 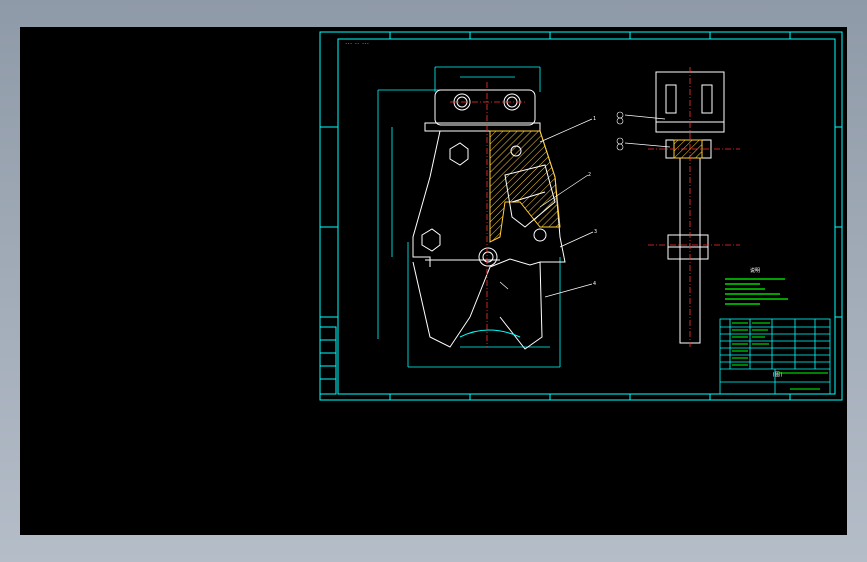 I want to click on front-centerlines, so click(x=487, y=214).